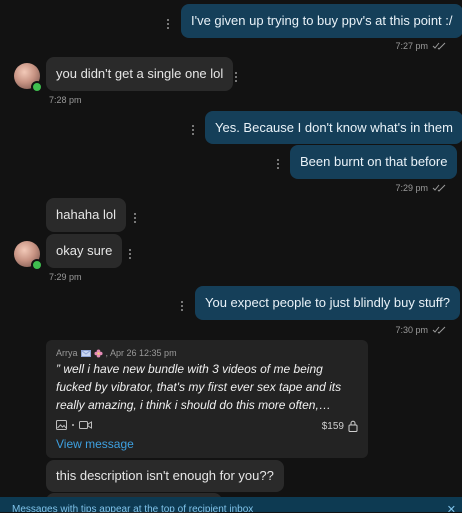 This screenshot has width=462, height=513. I want to click on price-label: $159, so click(340, 426).